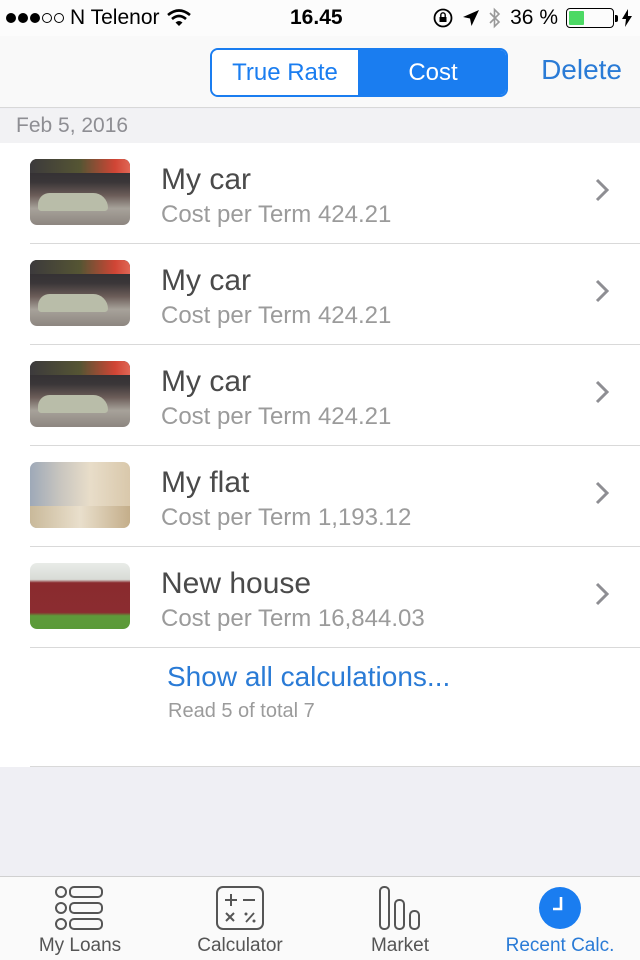 This screenshot has width=640, height=960. What do you see at coordinates (293, 618) in the screenshot?
I see `item-subtitle: Cost per Term 16,844.03` at bounding box center [293, 618].